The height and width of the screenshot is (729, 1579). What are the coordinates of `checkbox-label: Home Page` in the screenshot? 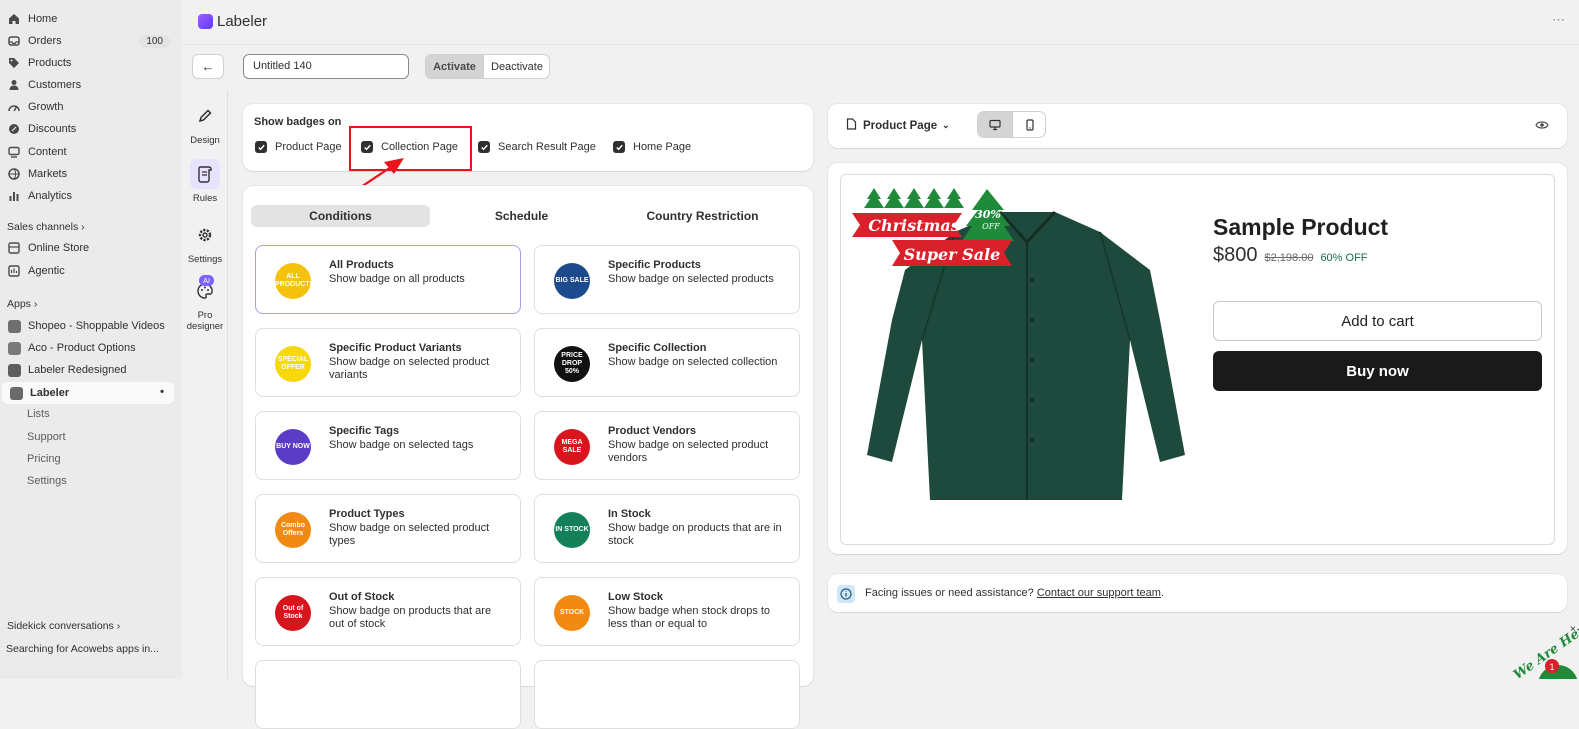 It's located at (662, 147).